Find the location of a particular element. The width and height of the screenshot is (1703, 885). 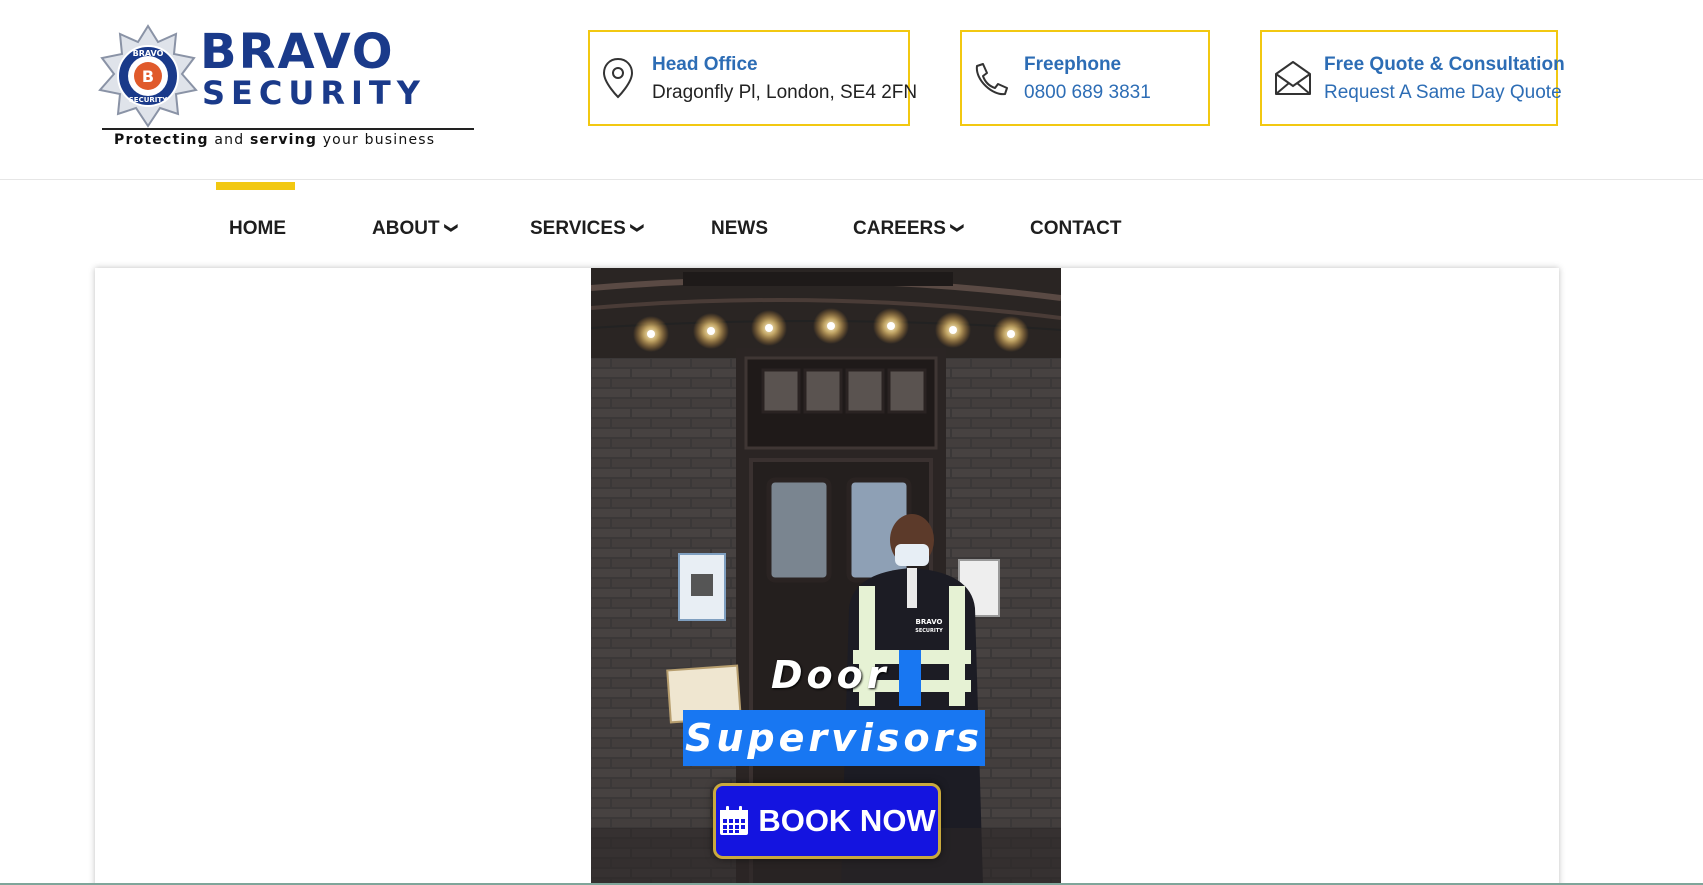

tagline-word-2: and is located at coordinates (229, 140).